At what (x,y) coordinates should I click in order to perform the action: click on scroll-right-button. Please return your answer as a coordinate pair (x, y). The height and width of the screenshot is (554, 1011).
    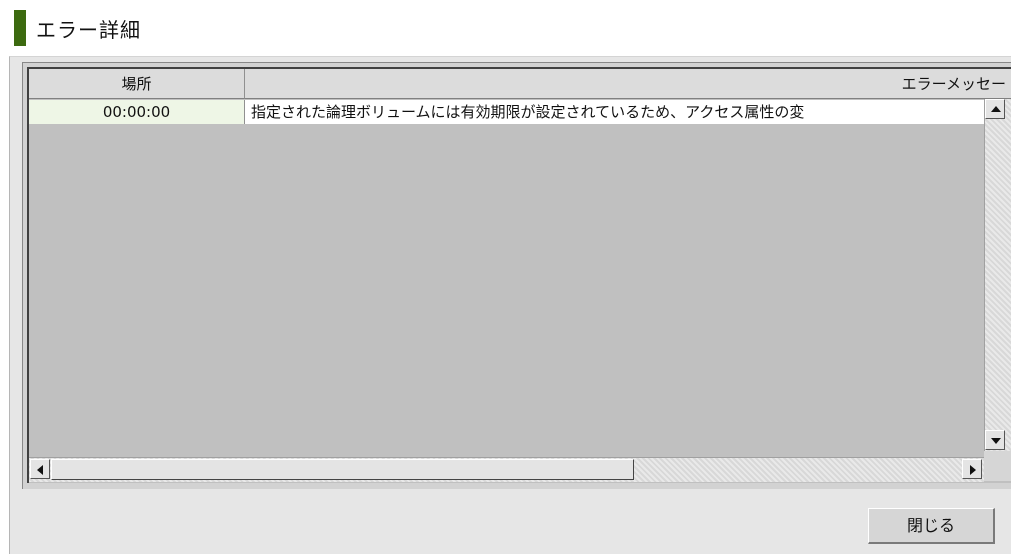
    Looking at the image, I should click on (972, 469).